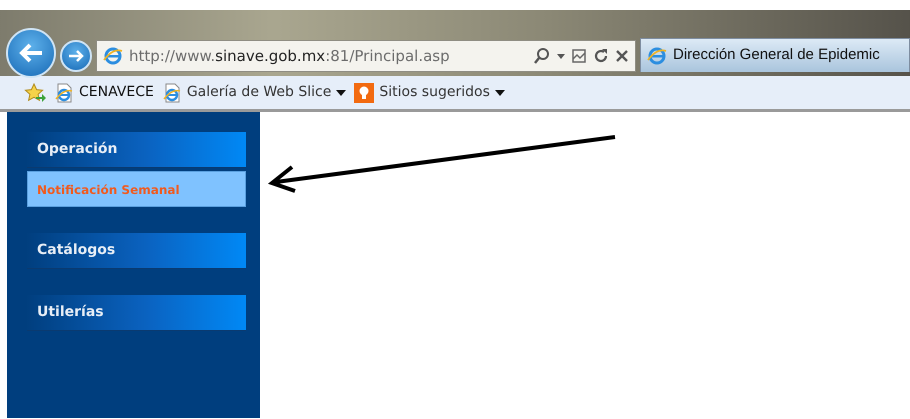 The width and height of the screenshot is (910, 419). I want to click on left-arrow-icon, so click(31, 53).